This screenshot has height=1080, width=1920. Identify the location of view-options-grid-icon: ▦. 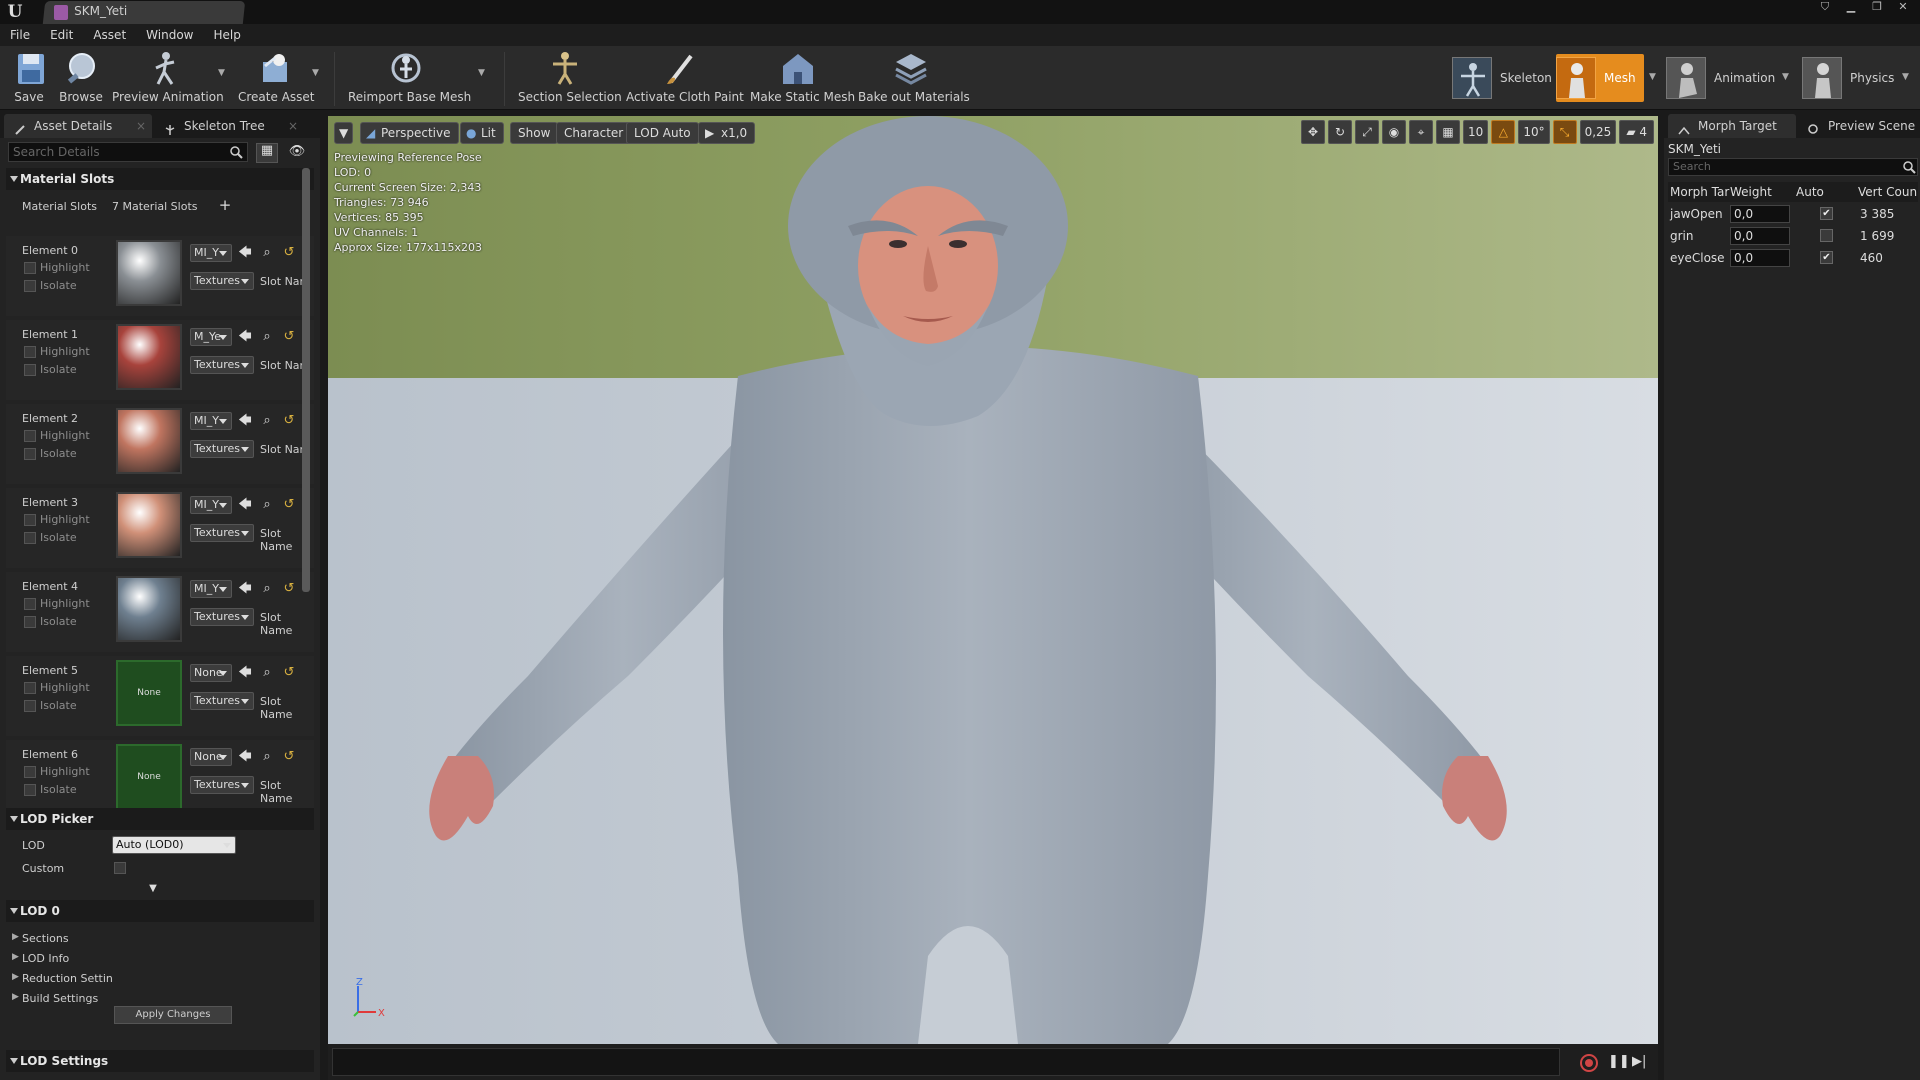
(267, 153).